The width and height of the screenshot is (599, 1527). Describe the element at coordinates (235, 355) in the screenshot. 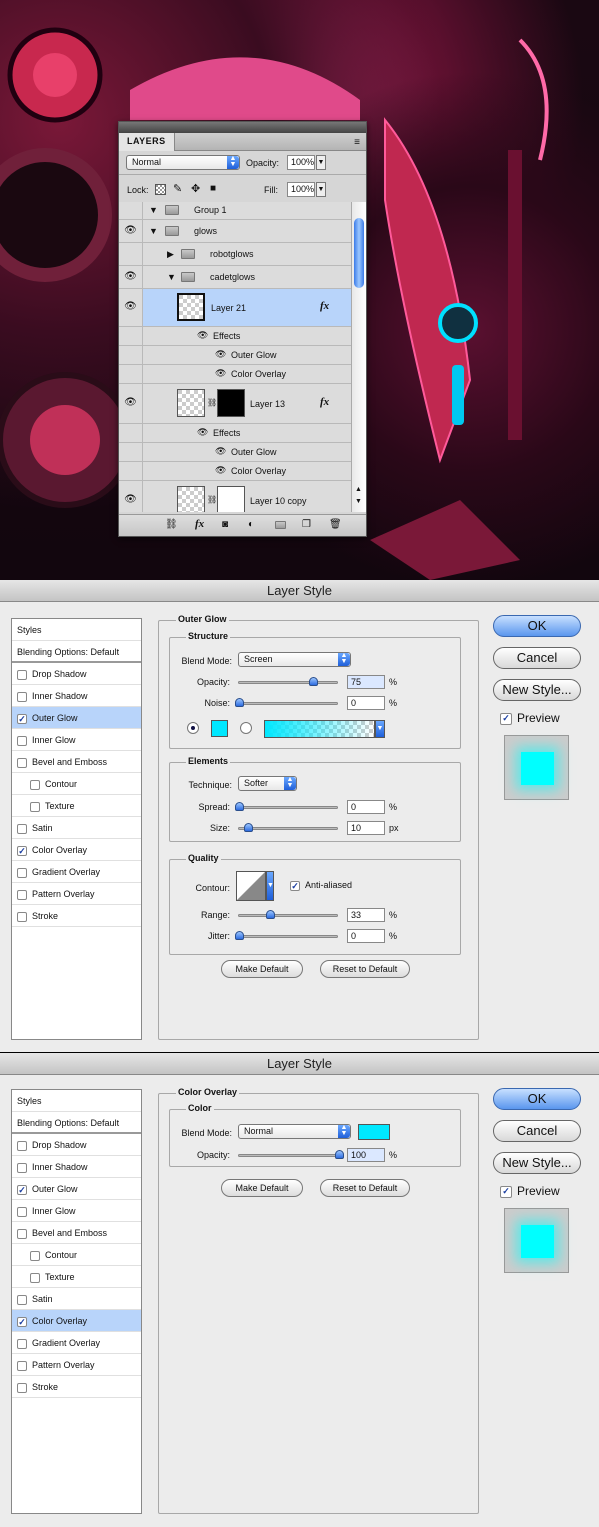

I see `effect-row-outer-glow: 👁 Outer Glow` at that location.